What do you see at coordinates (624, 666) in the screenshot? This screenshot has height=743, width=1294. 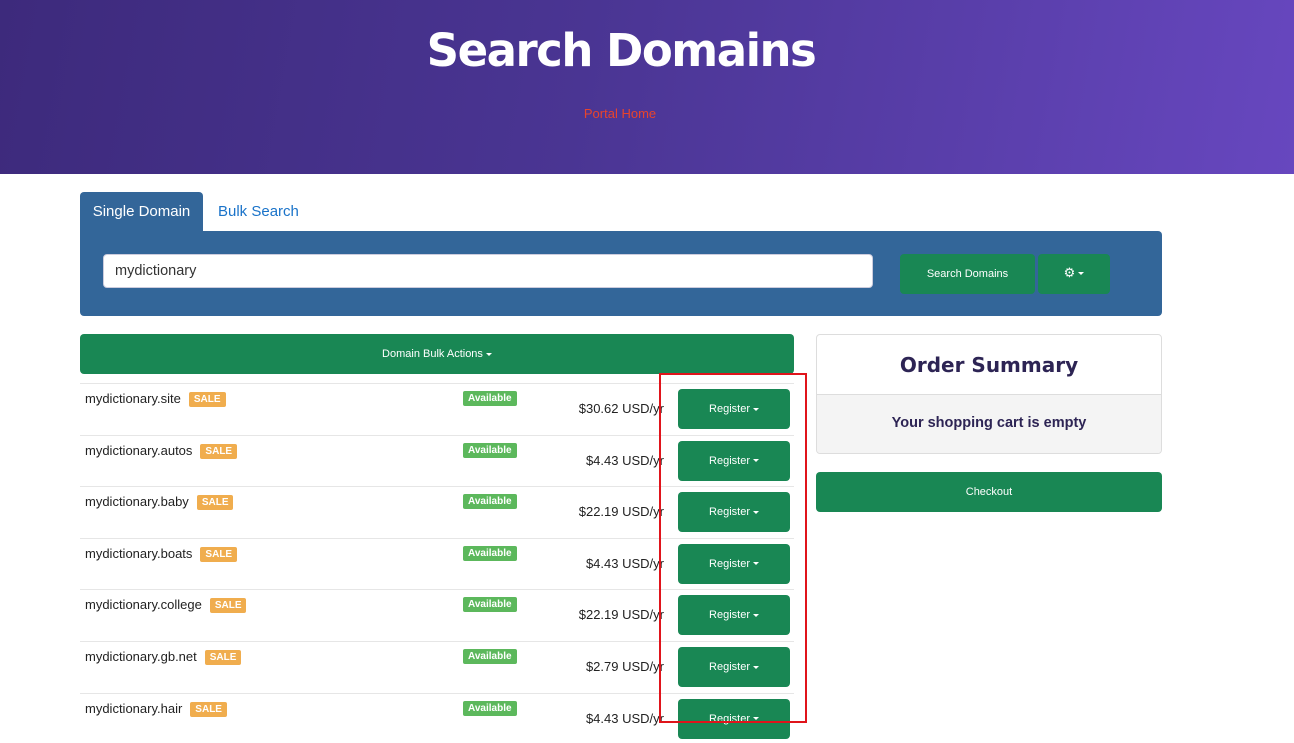 I see `domain-price: $2.79 USD/yr` at bounding box center [624, 666].